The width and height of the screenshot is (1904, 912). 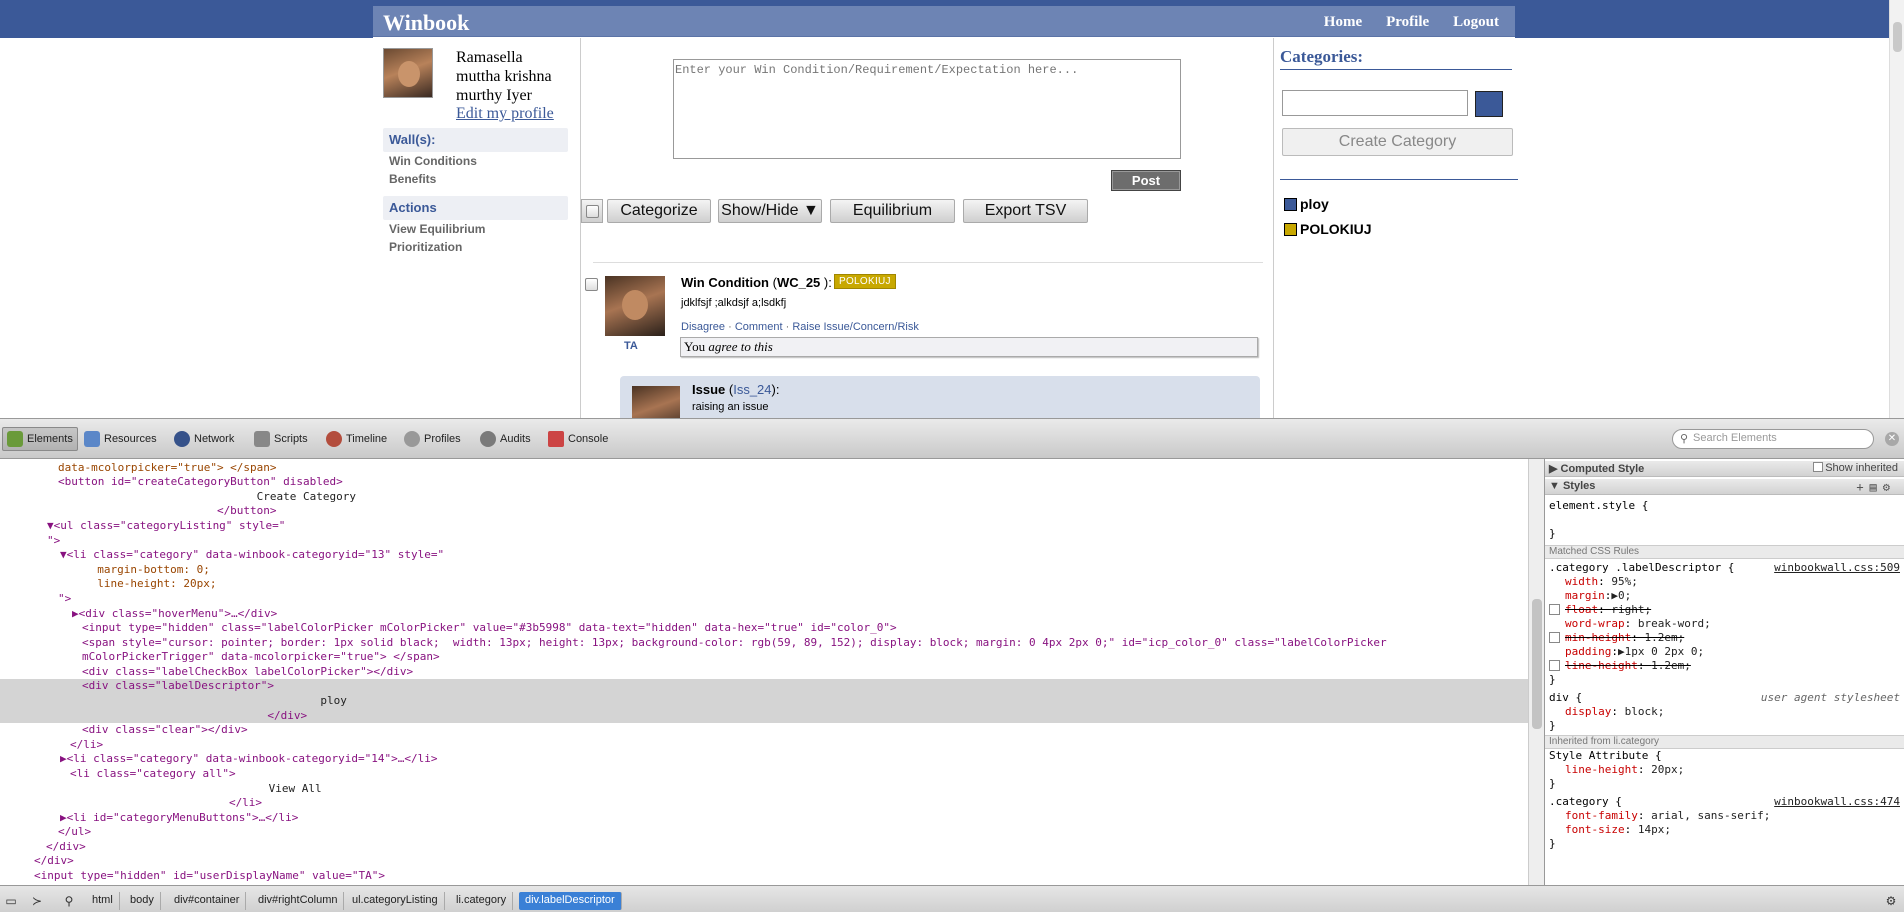 I want to click on select-all-checkbox, so click(x=592, y=211).